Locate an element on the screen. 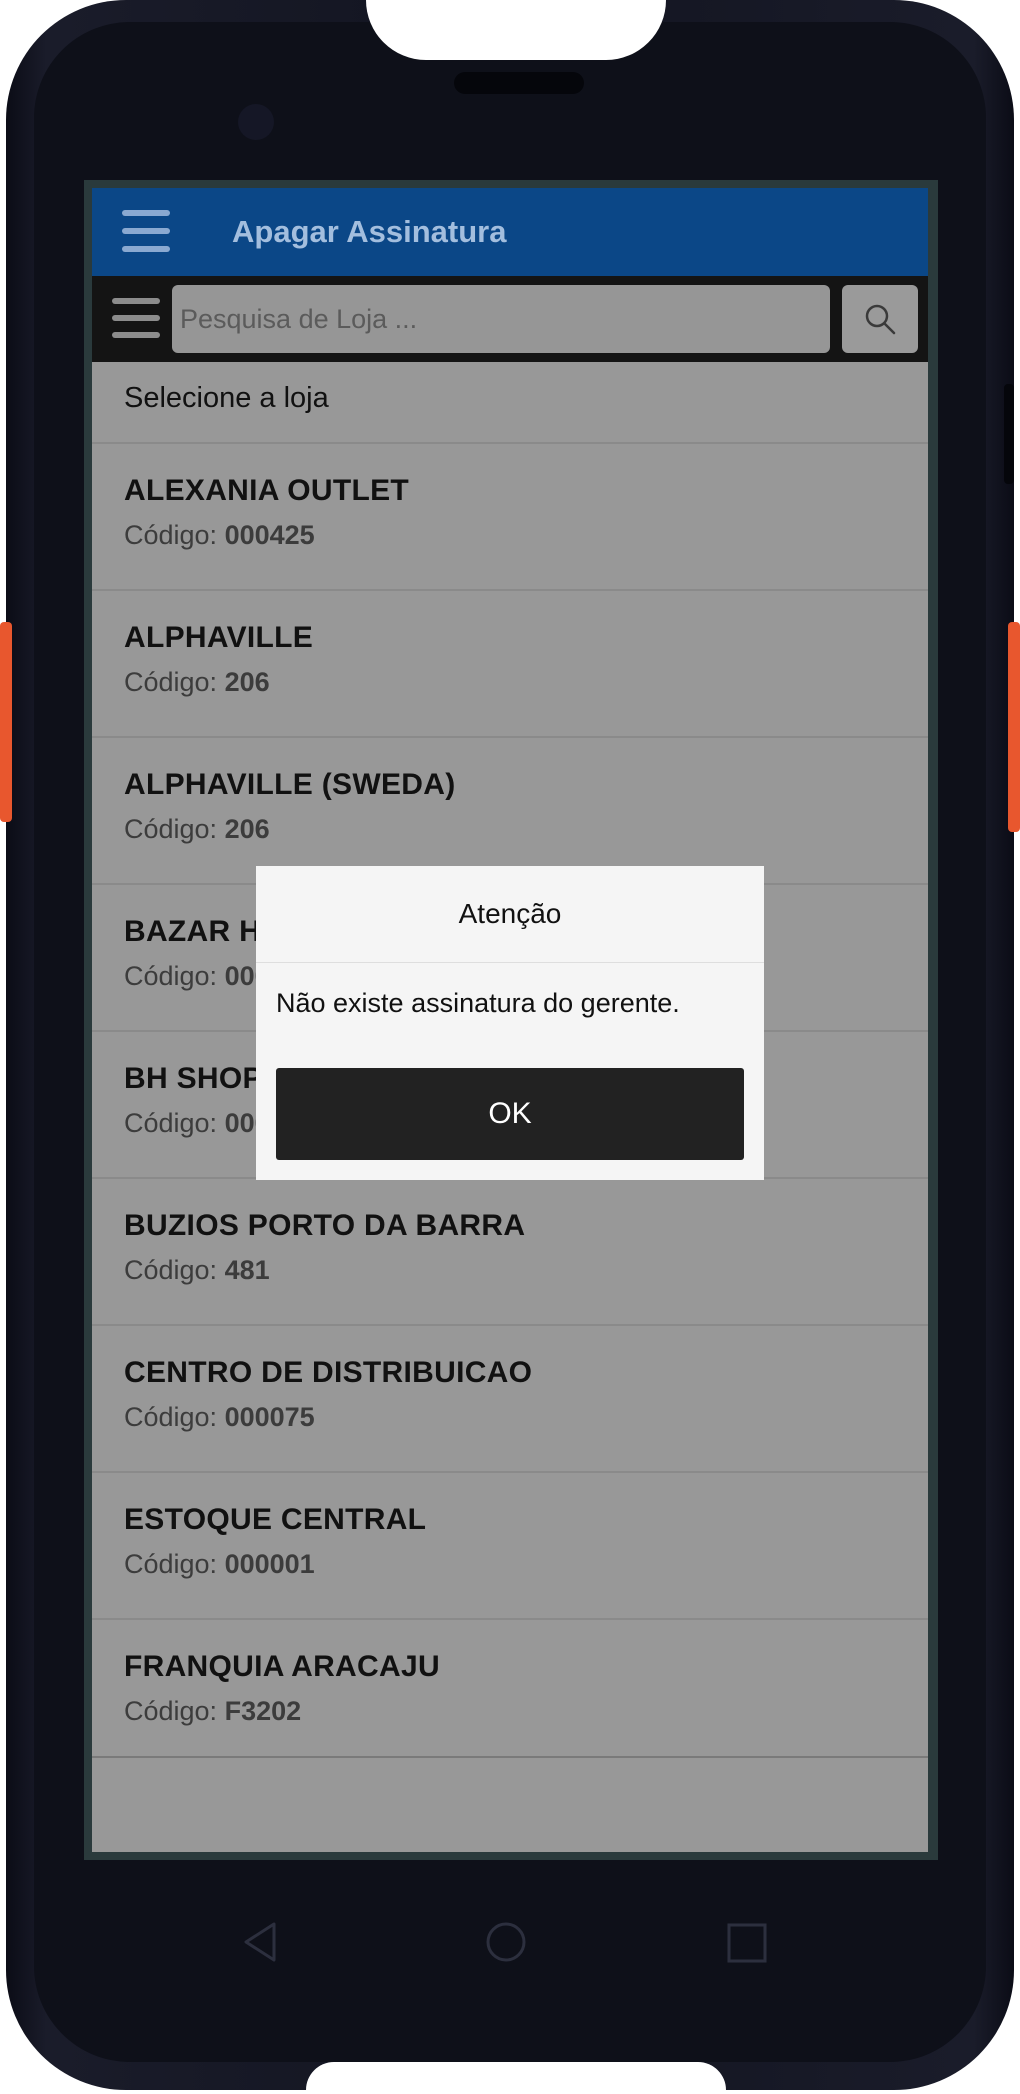  store-code: Código: F3202 is located at coordinates (213, 1711).